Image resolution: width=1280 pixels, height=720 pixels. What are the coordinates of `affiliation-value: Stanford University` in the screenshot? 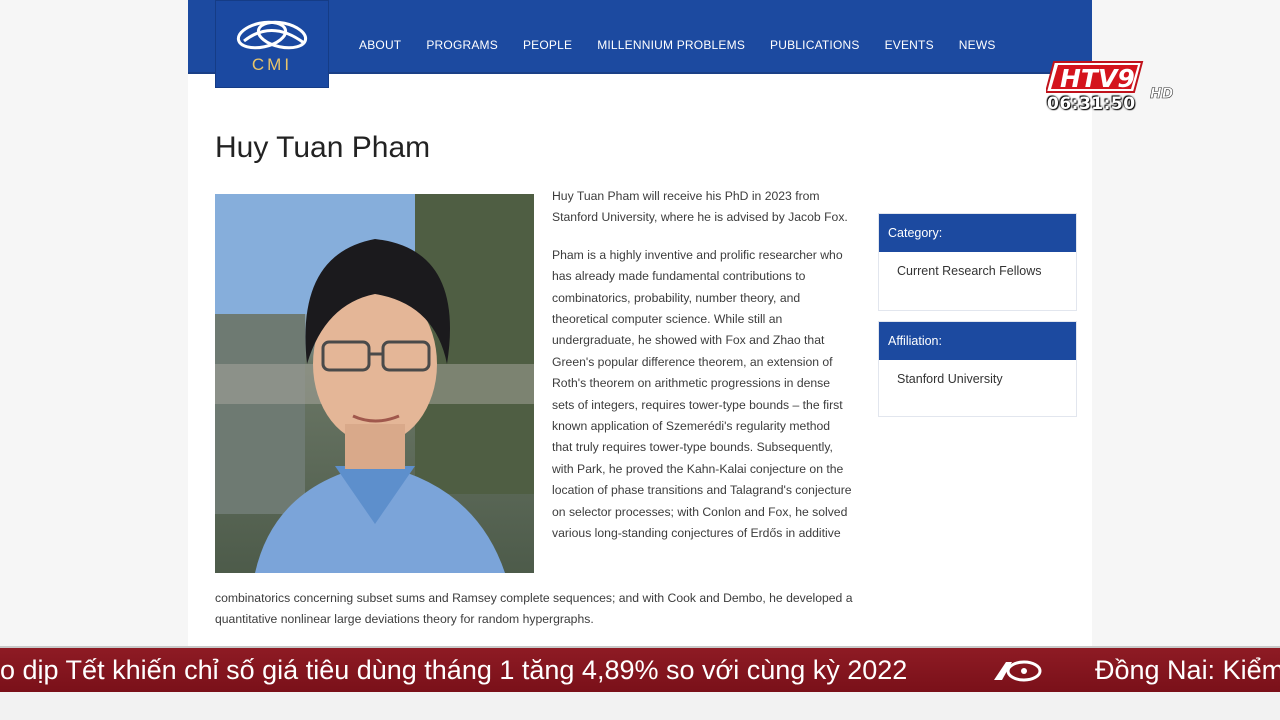 It's located at (977, 373).